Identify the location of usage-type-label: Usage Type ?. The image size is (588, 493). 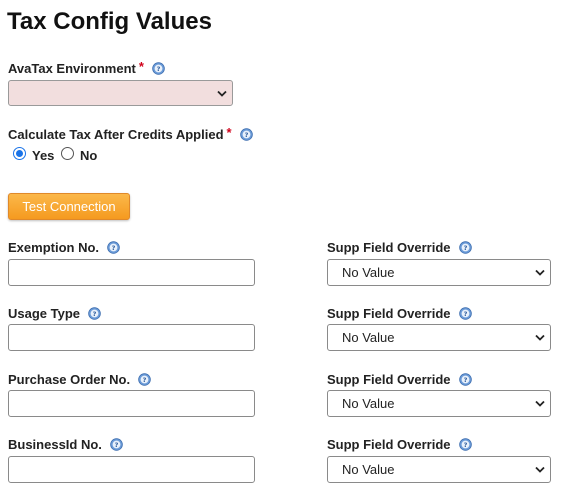
(54, 313).